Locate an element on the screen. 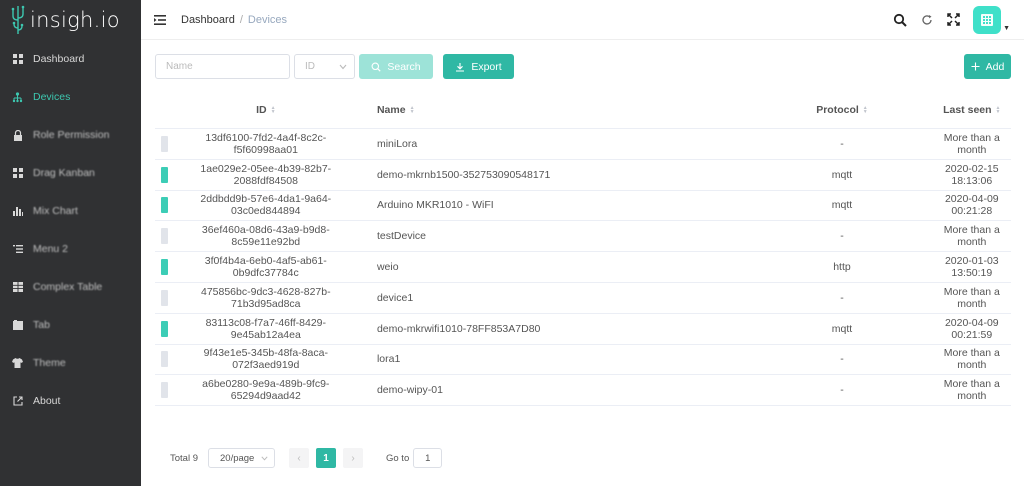 The height and width of the screenshot is (486, 1024). add-button: Add is located at coordinates (987, 66).